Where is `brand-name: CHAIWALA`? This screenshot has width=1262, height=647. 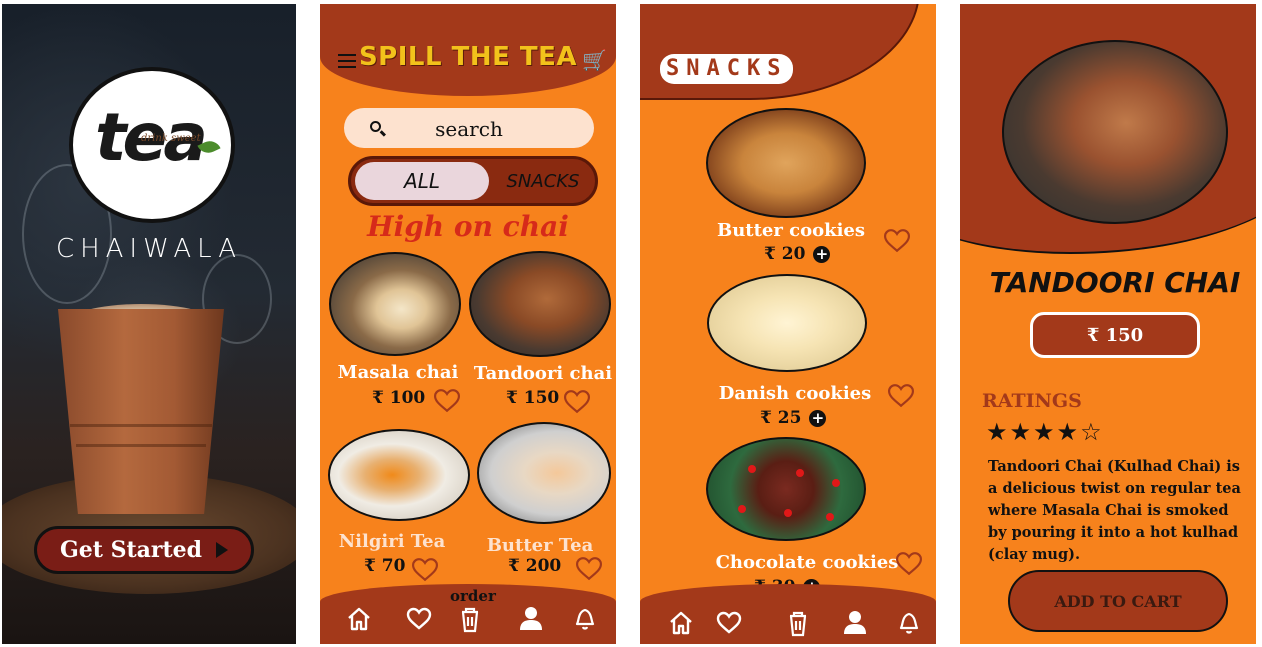
brand-name: CHAIWALA is located at coordinates (149, 249).